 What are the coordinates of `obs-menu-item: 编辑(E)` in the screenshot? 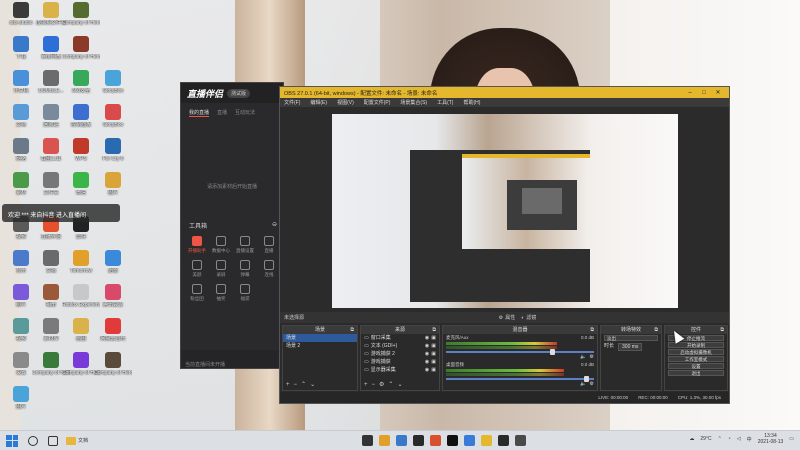 It's located at (318, 102).